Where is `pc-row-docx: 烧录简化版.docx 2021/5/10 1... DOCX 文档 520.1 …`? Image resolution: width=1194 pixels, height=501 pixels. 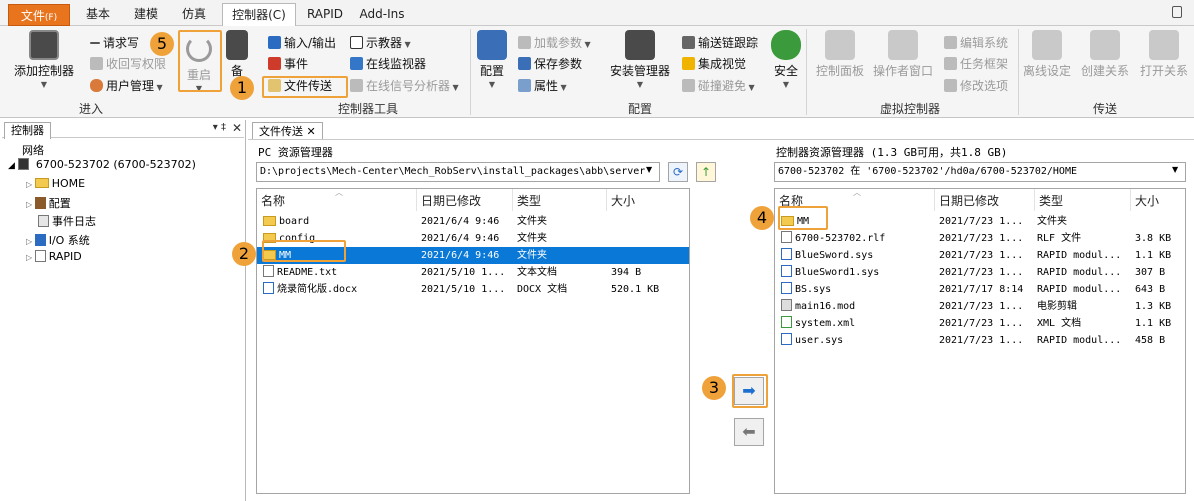 pc-row-docx: 烧录简化版.docx 2021/5/10 1... DOCX 文档 520.1 … is located at coordinates (473, 289).